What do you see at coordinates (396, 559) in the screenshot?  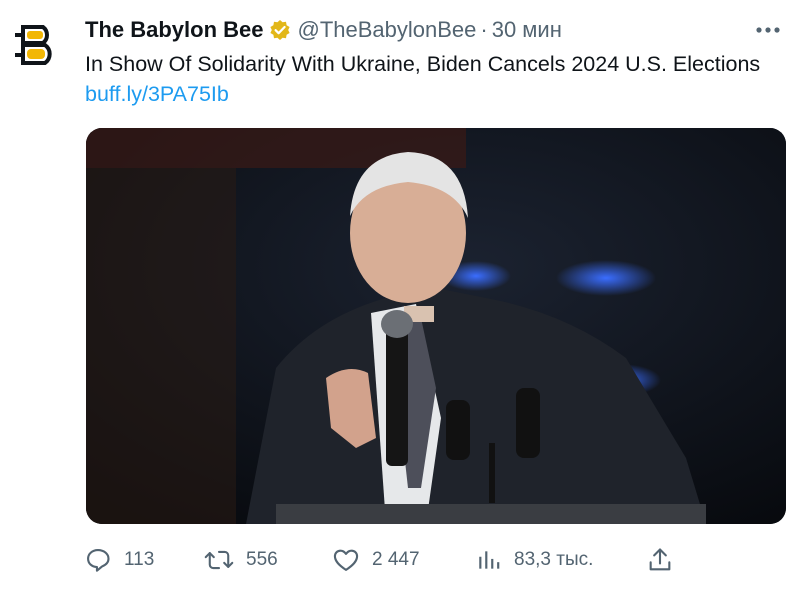 I see `like-count: 2 447` at bounding box center [396, 559].